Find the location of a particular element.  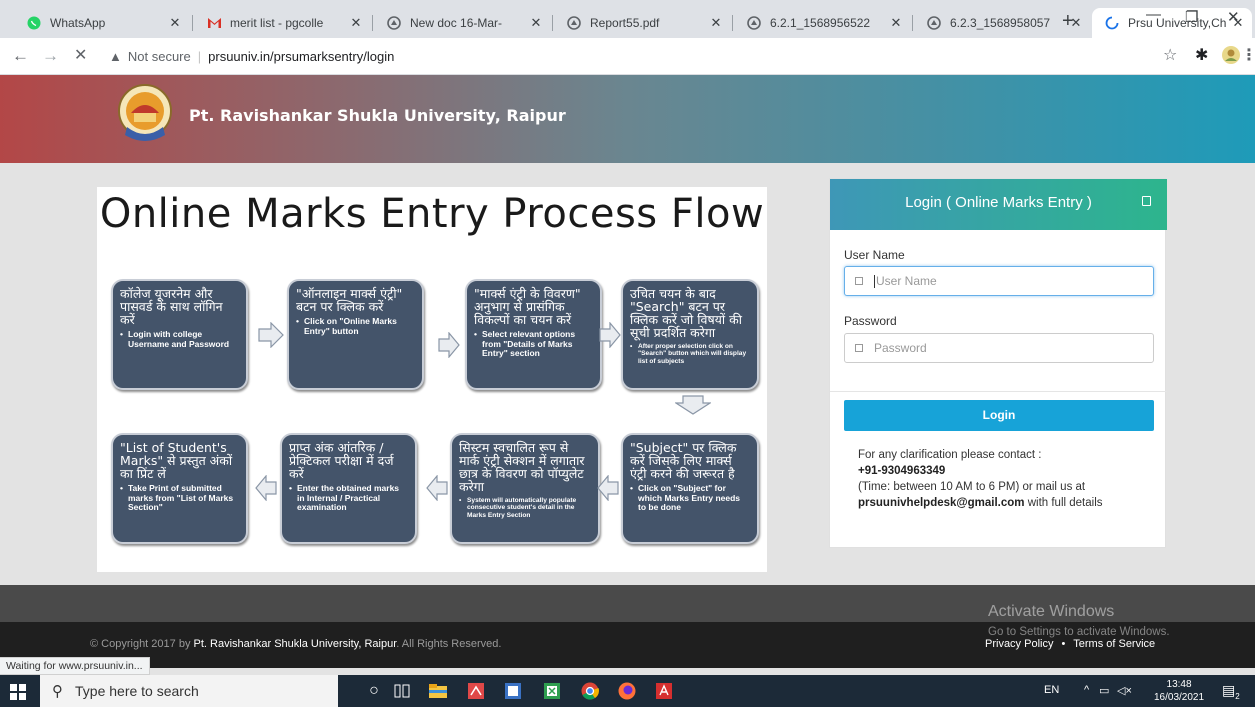

password-label: Password is located at coordinates (870, 321).